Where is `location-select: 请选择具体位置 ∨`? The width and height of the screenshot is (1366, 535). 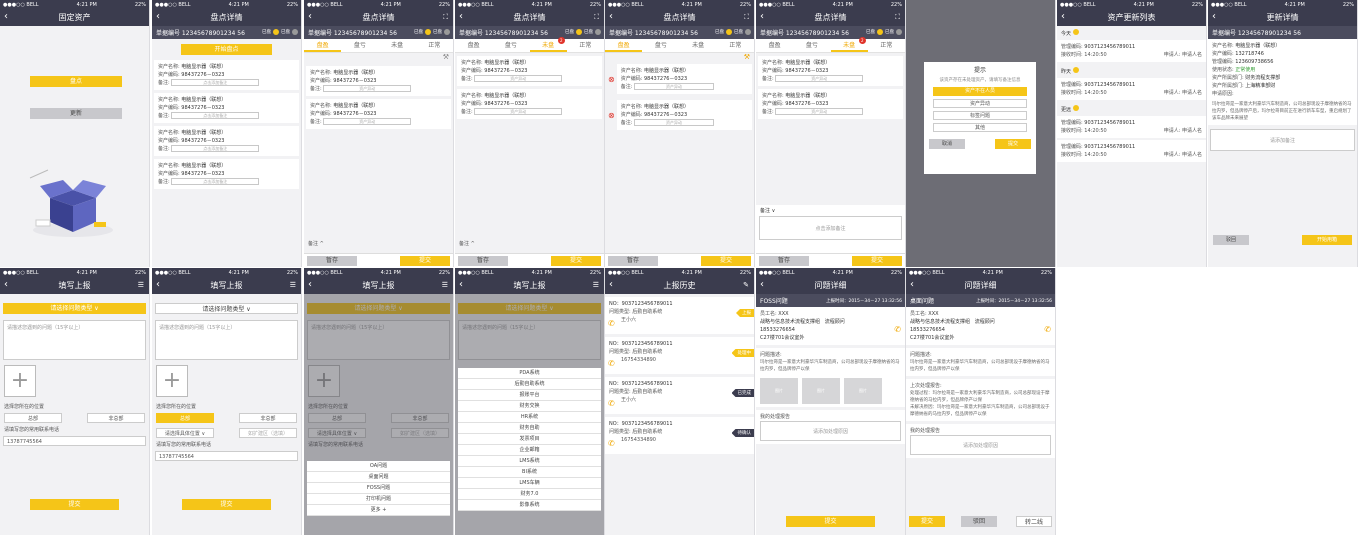
location-select: 请选择具体位置 ∨ is located at coordinates (185, 433).